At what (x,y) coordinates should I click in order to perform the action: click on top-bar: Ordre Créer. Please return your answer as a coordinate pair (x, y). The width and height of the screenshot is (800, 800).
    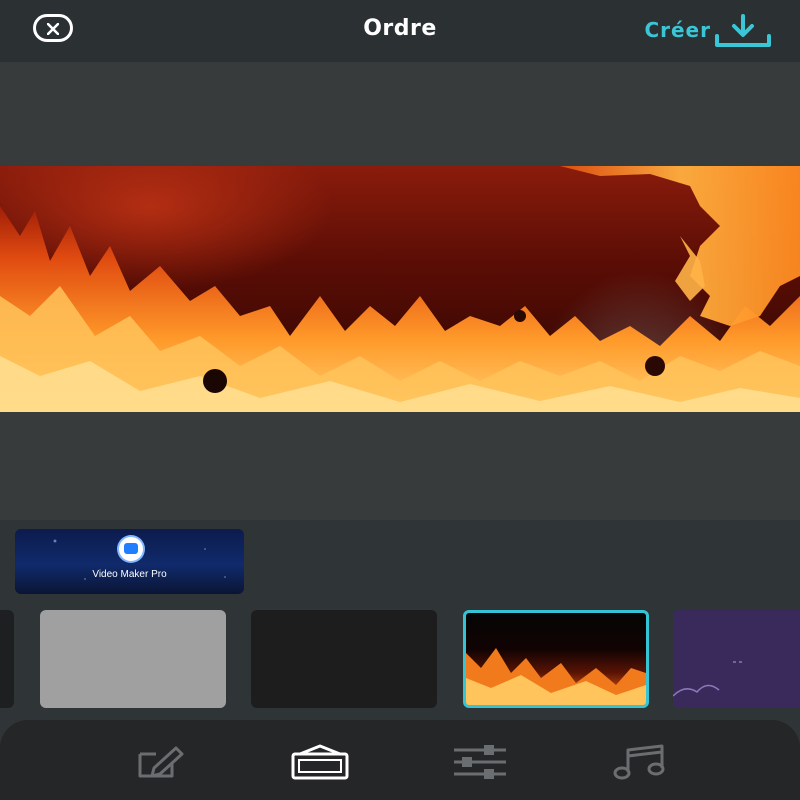
    Looking at the image, I should click on (400, 31).